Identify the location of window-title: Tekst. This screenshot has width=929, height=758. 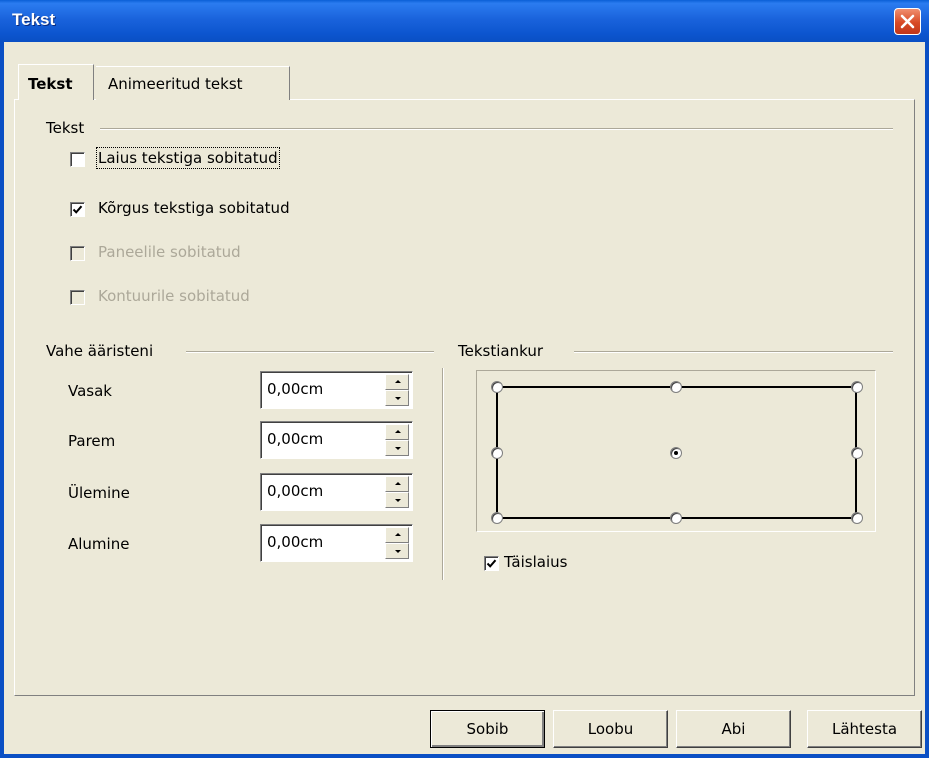
(34, 19).